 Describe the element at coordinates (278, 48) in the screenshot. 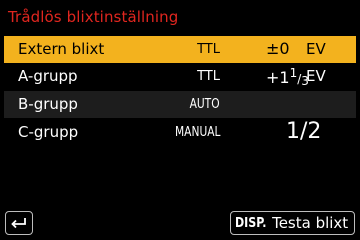

I see `exposure-compensation-value: ±0` at that location.